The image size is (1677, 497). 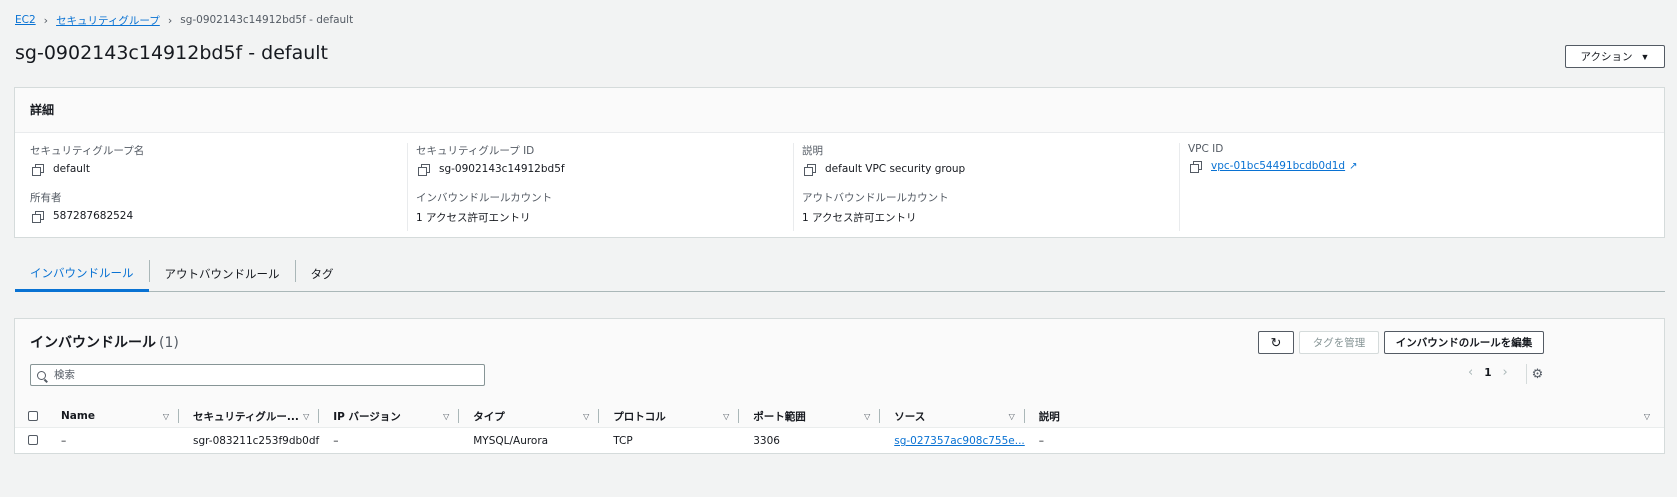 I want to click on field-value-row: 587287682524, so click(x=215, y=216).